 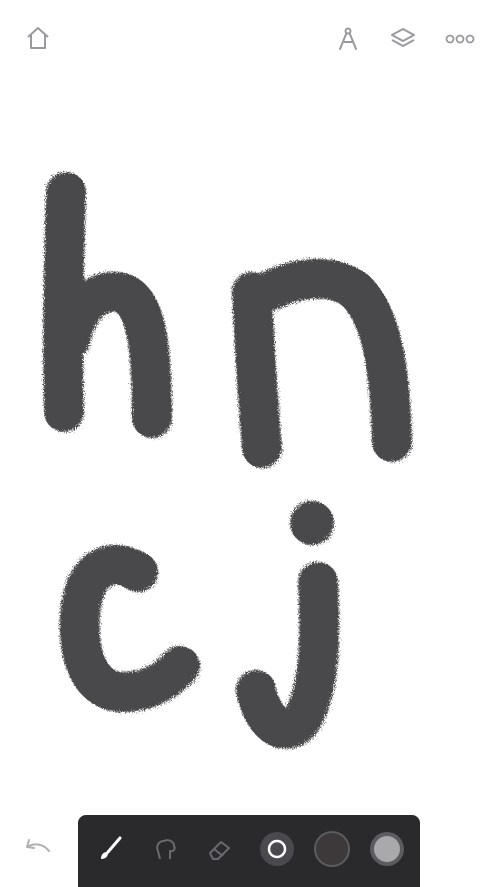 What do you see at coordinates (38, 845) in the screenshot?
I see `undo-icon` at bounding box center [38, 845].